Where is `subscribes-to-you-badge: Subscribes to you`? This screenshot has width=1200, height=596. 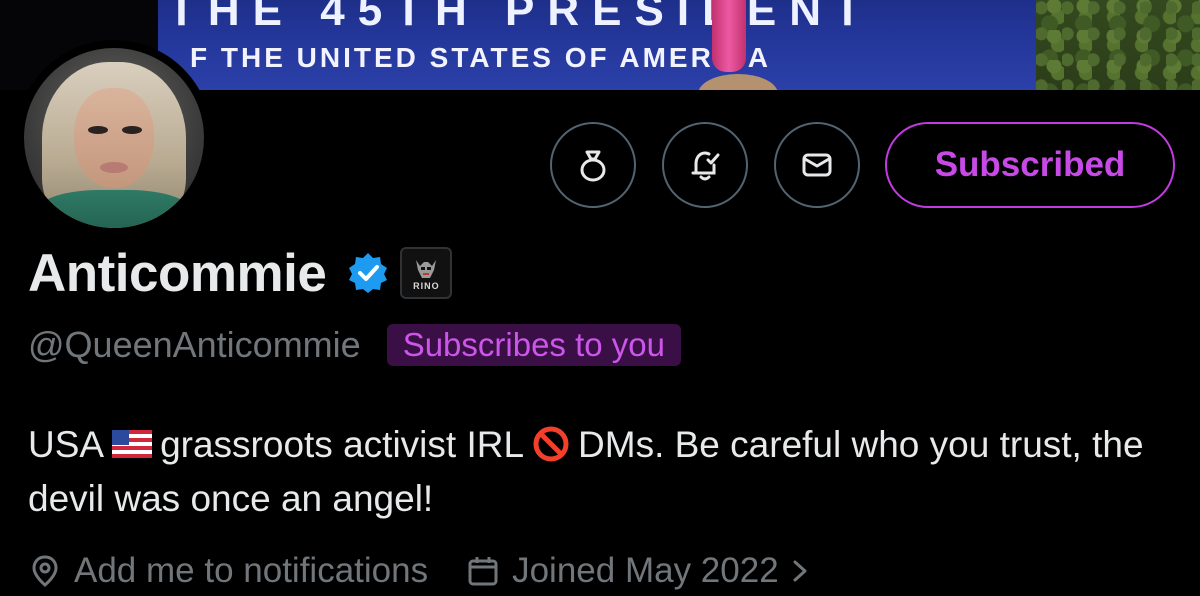
subscribes-to-you-badge: Subscribes to you is located at coordinates (533, 345).